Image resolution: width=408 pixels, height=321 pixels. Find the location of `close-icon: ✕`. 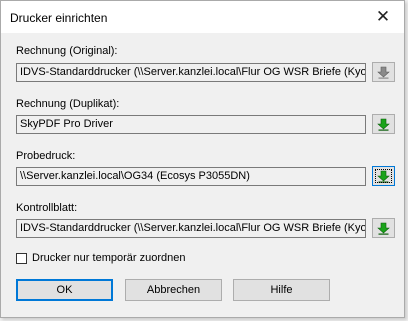

close-icon: ✕ is located at coordinates (383, 16).